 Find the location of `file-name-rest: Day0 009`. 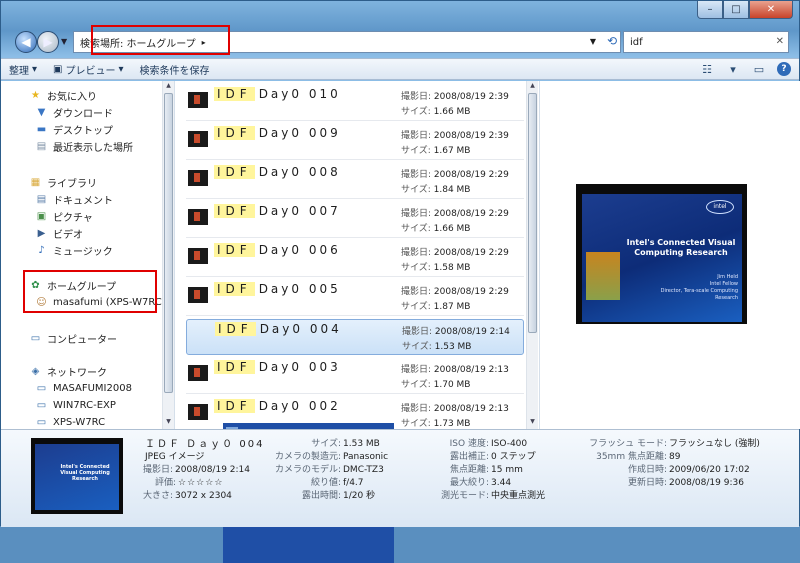

file-name-rest: Day0 009 is located at coordinates (299, 133).